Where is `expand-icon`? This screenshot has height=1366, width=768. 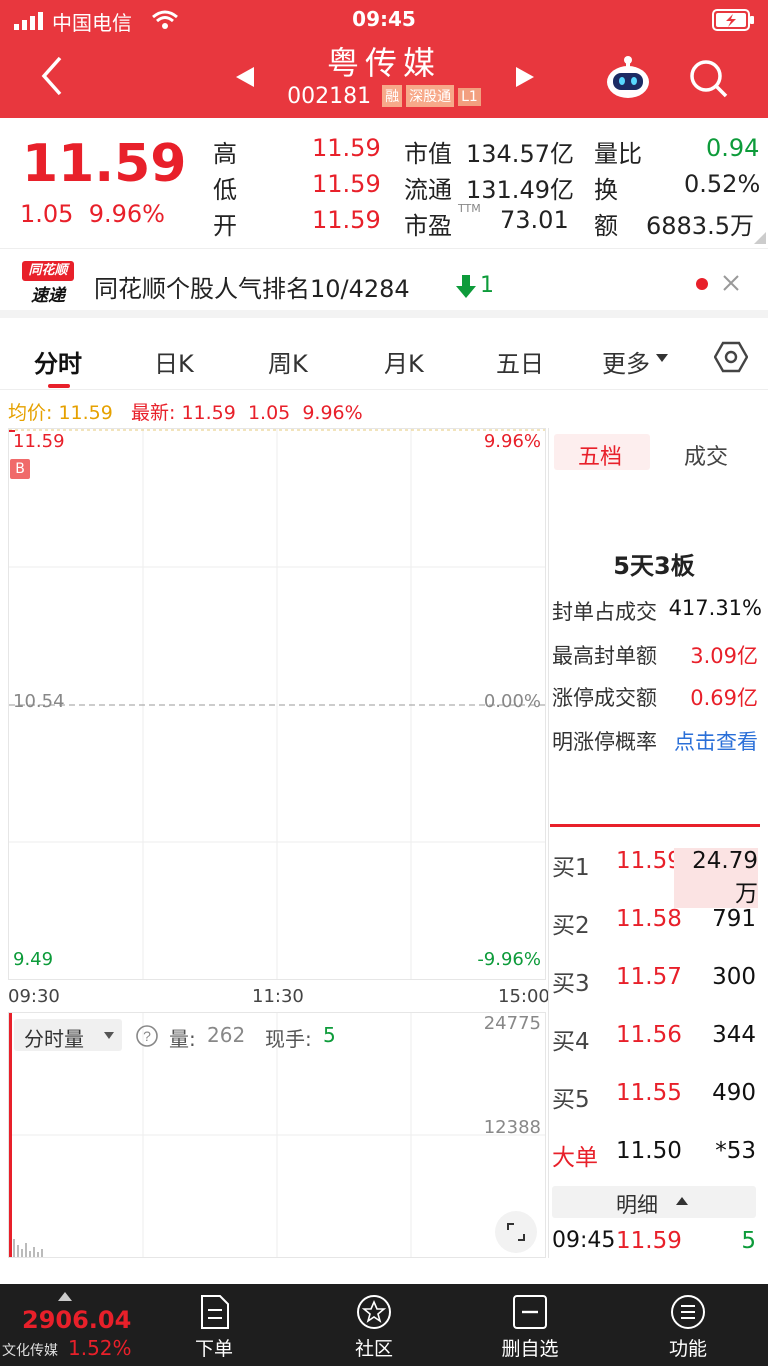
expand-icon is located at coordinates (516, 1232).